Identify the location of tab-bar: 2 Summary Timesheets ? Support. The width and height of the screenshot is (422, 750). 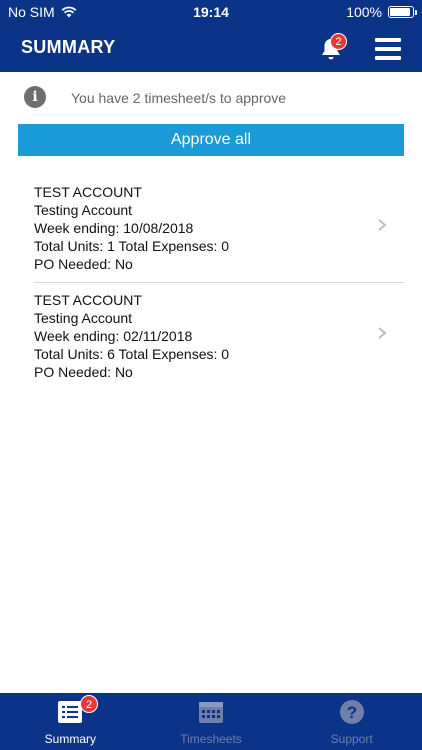
(211, 721).